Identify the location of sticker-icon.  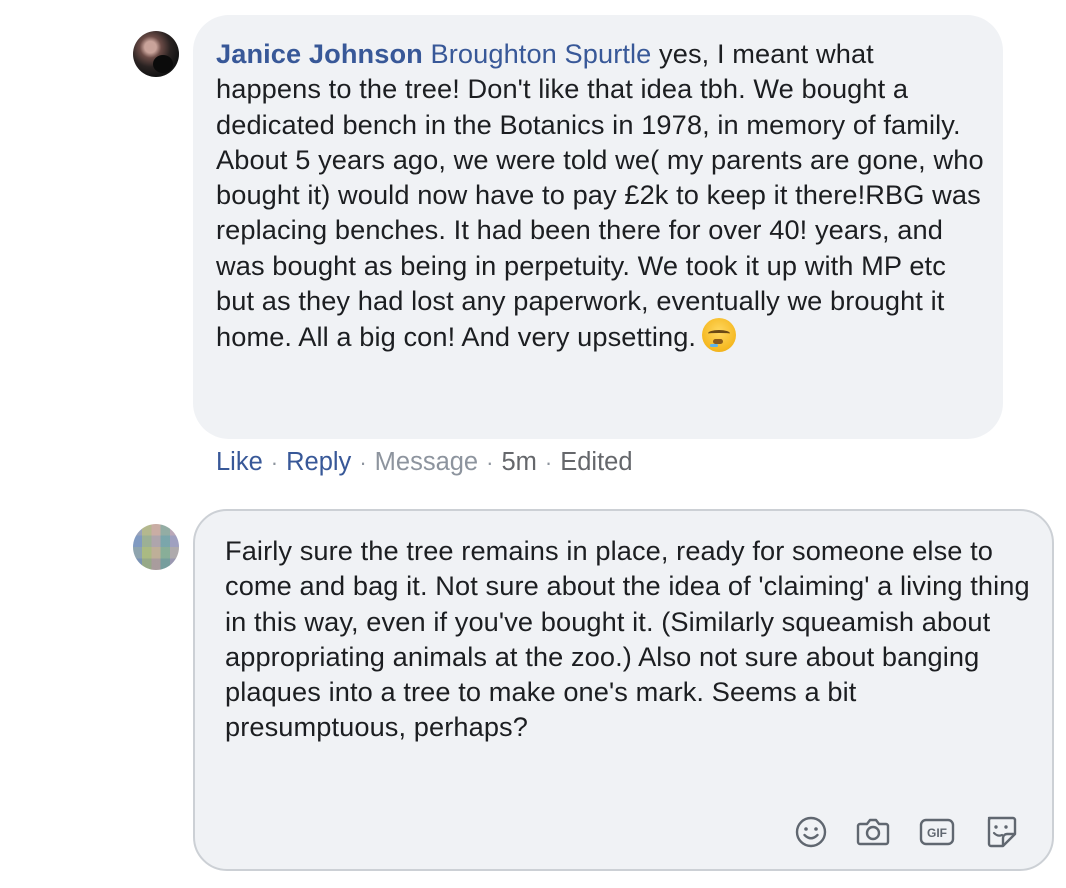
(1001, 832).